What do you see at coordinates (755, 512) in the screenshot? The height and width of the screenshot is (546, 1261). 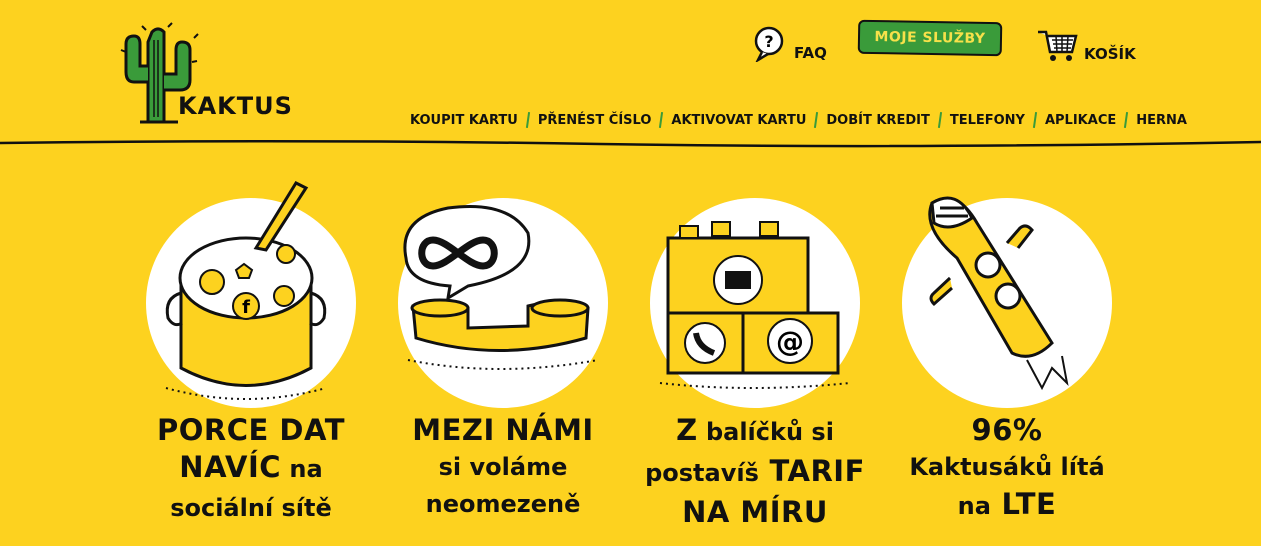 I see `caption-line: NA MÍRU` at bounding box center [755, 512].